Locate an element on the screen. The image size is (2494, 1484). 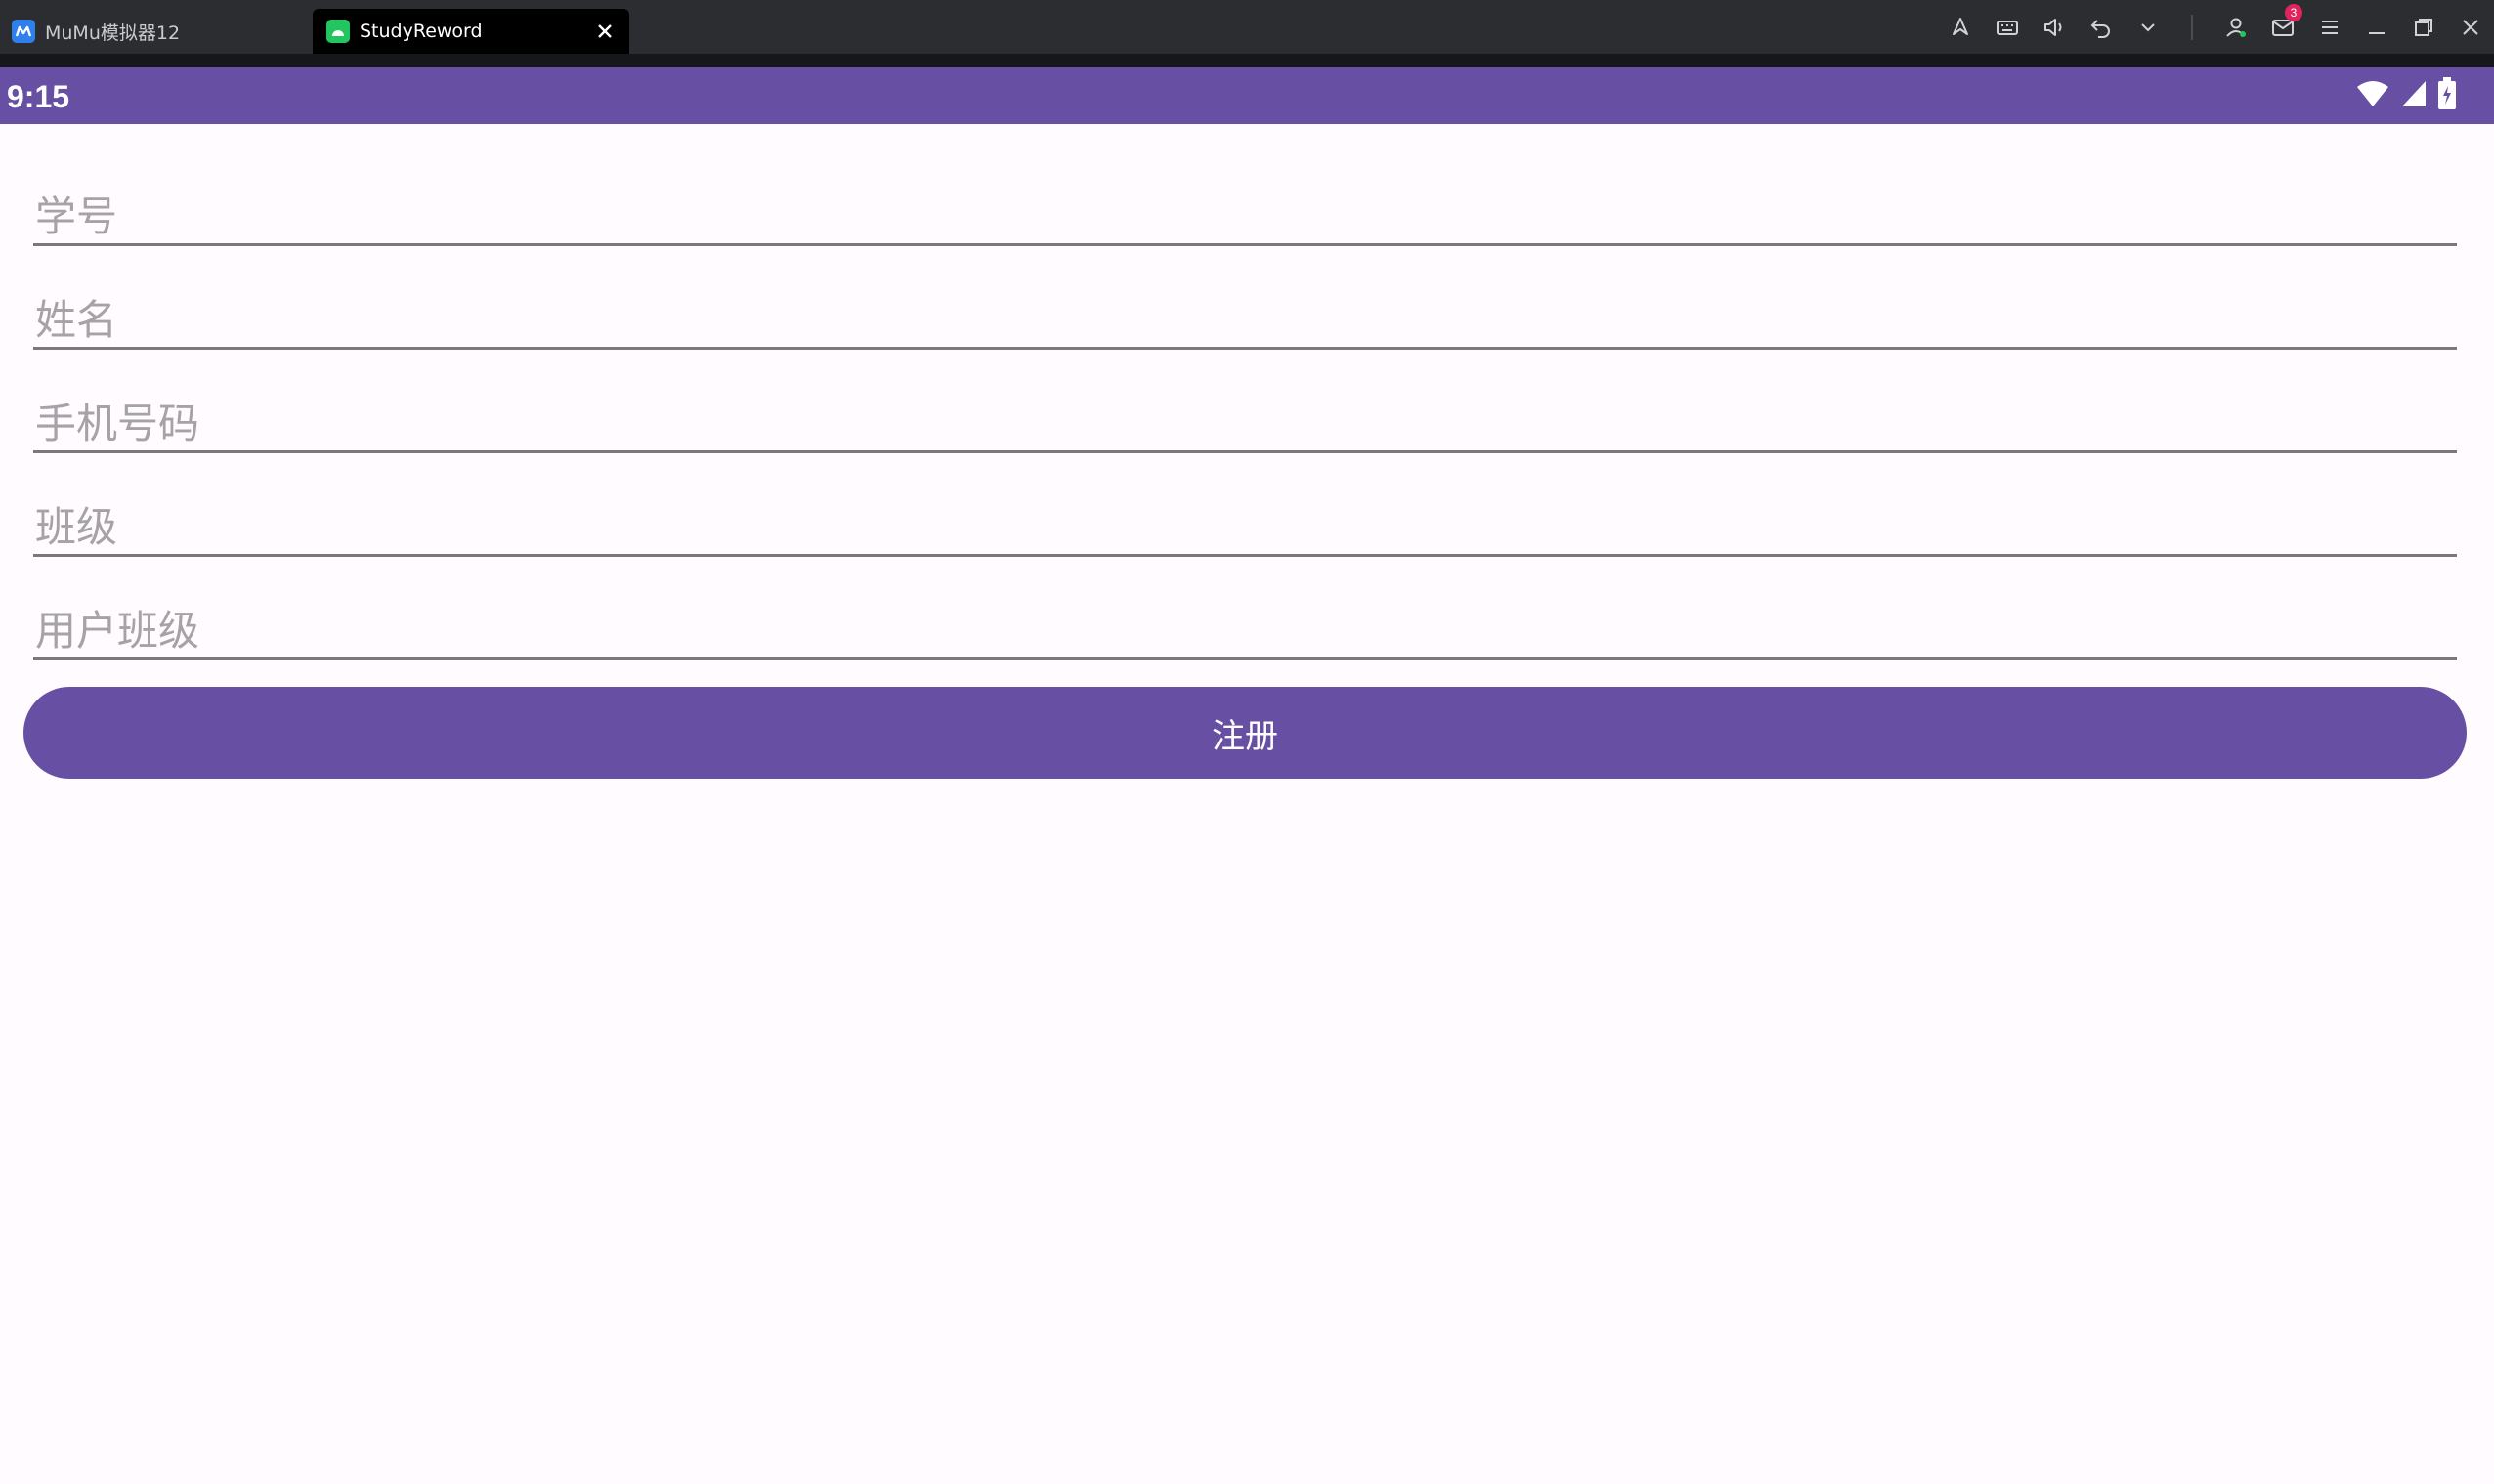
class-field is located at coordinates (1245, 518).